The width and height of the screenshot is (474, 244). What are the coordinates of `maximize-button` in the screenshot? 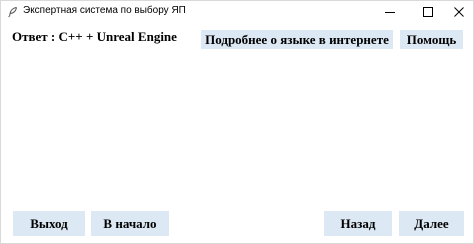 It's located at (428, 12).